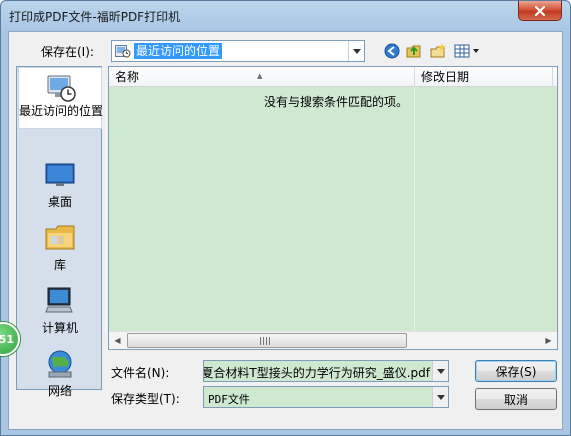 The width and height of the screenshot is (571, 436). What do you see at coordinates (145, 399) in the screenshot?
I see `file-type-label: 保存类型(T):` at bounding box center [145, 399].